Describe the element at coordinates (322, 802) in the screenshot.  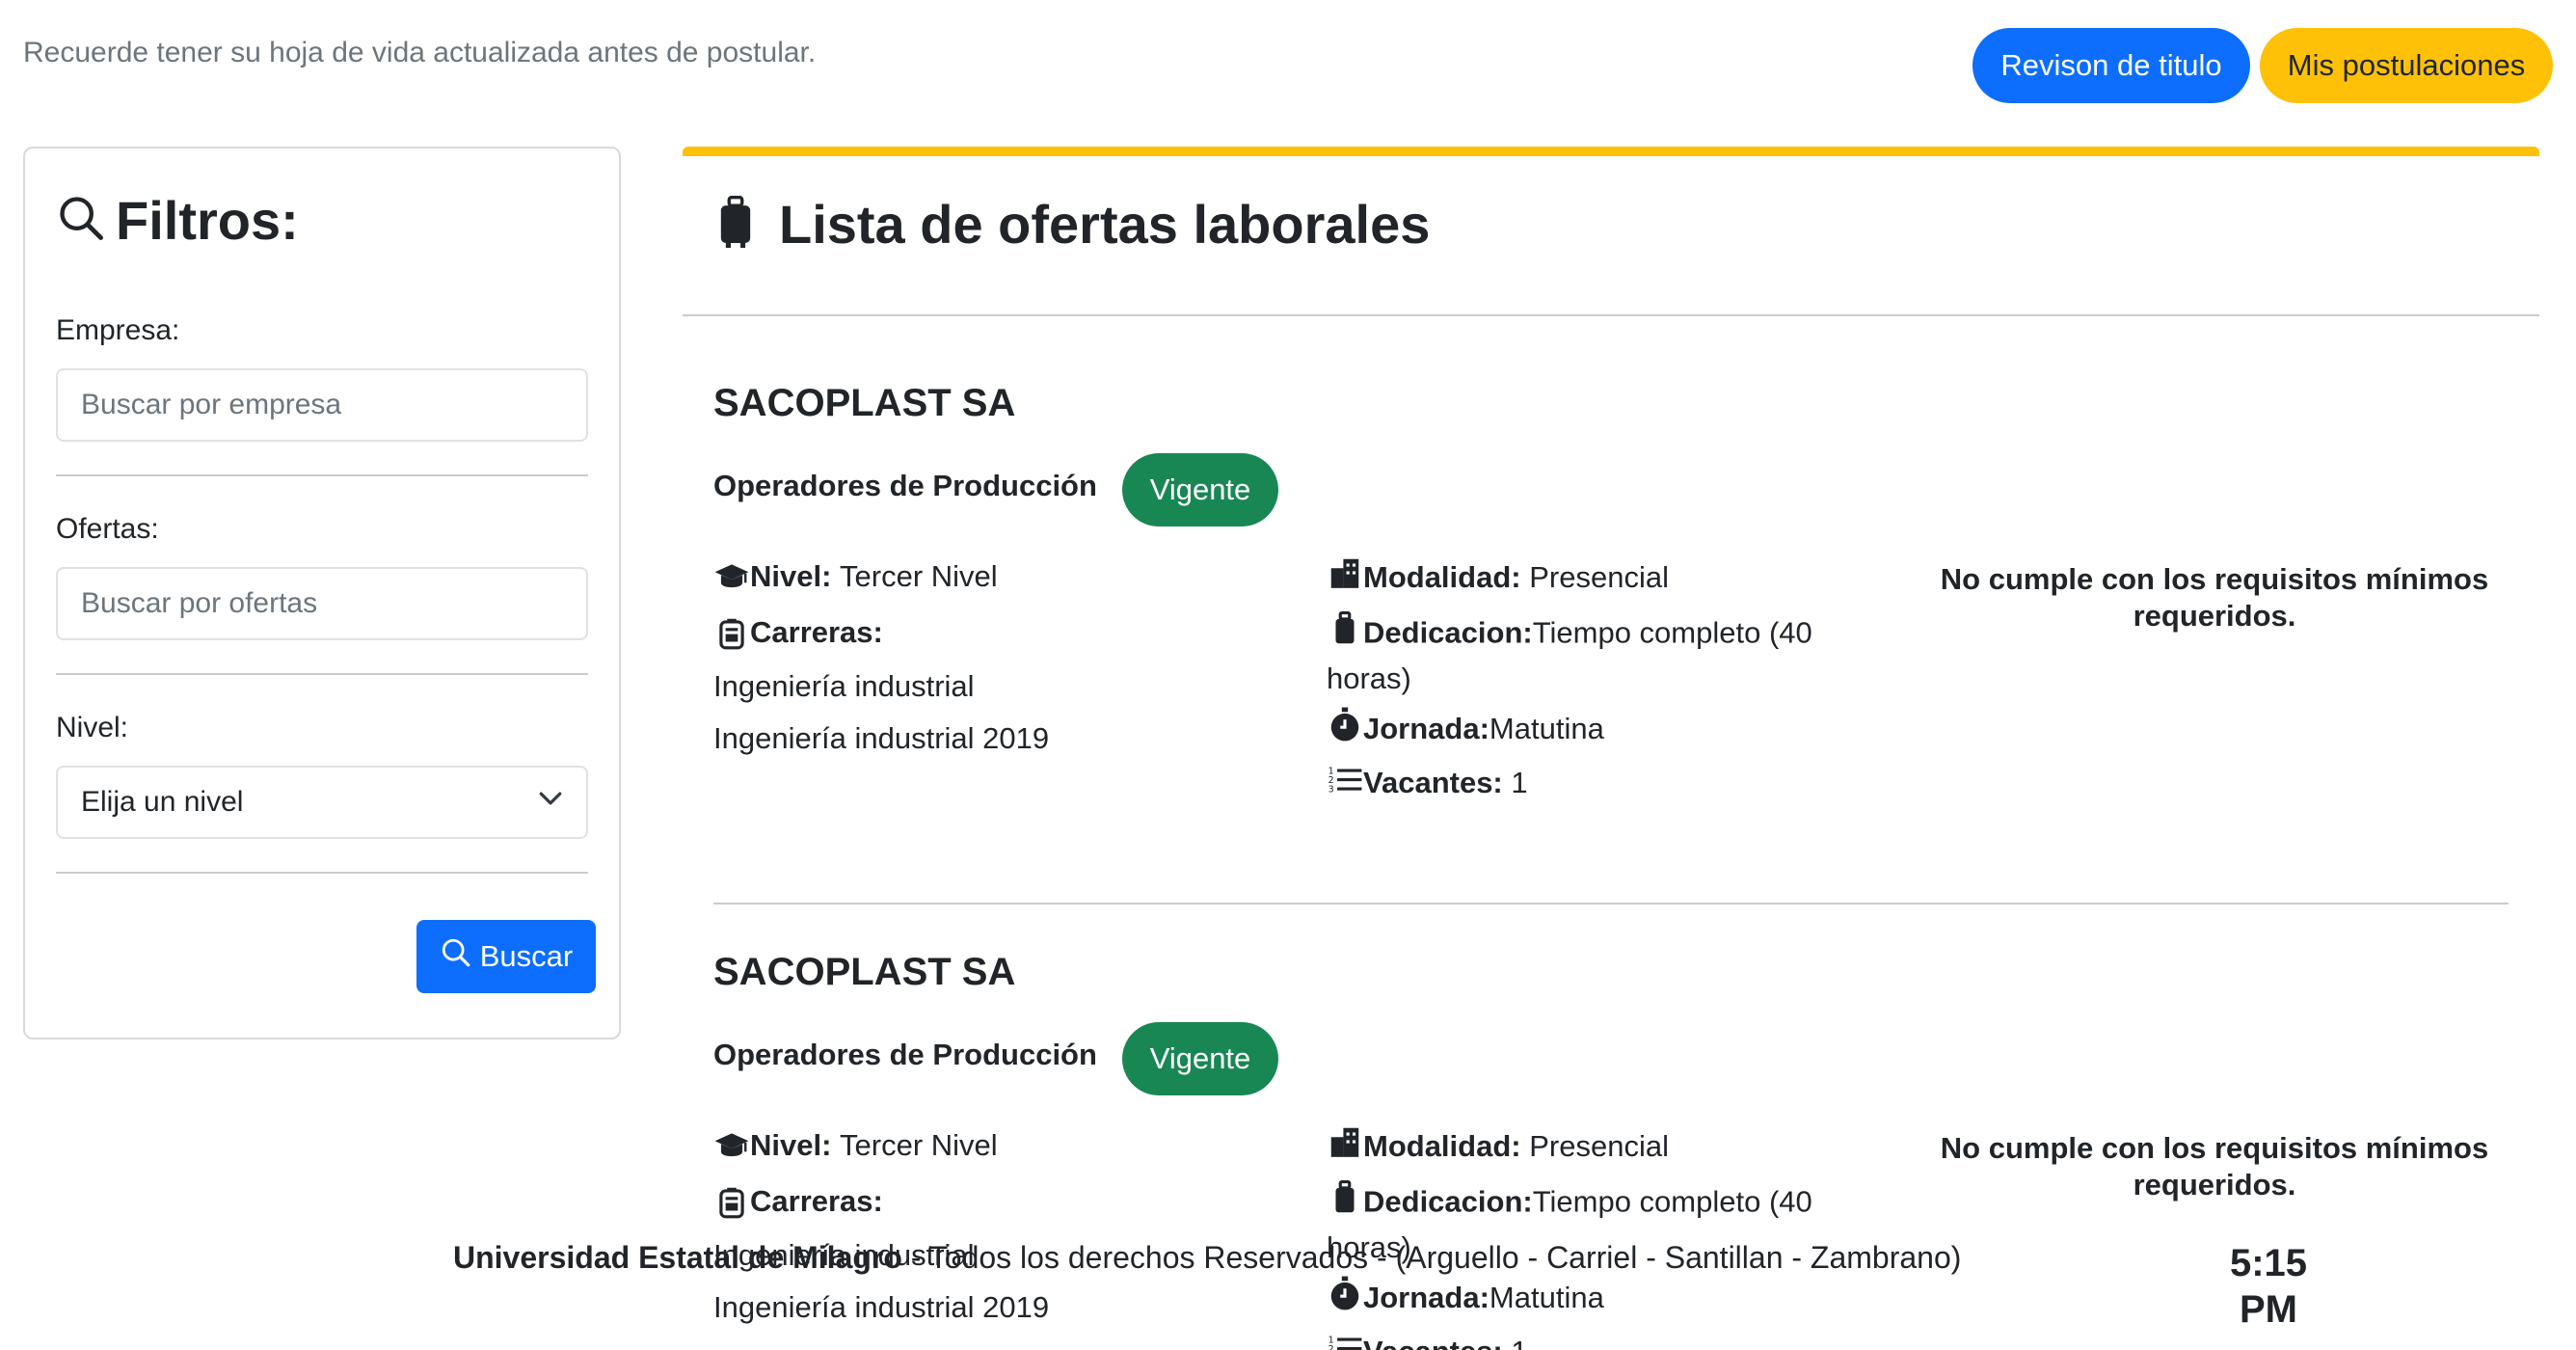
I see `nivel-select: Elija un nivel` at that location.